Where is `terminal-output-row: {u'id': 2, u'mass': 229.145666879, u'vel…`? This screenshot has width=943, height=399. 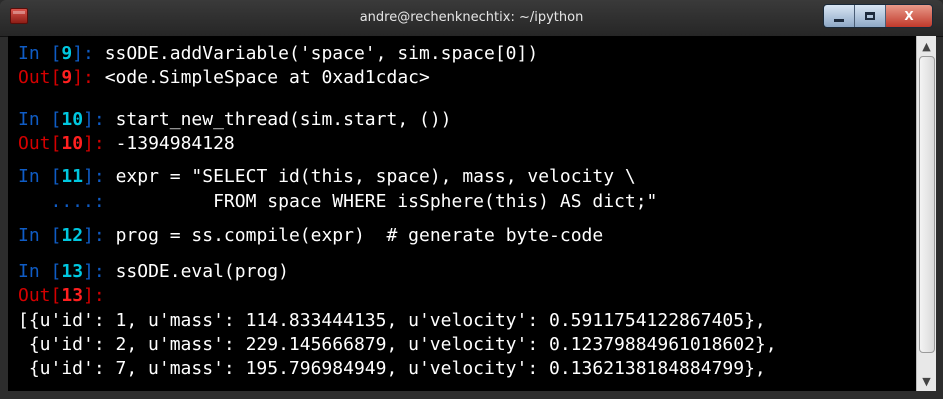
terminal-output-row: {u'id': 2, u'mass': 229.145666879, u'vel… is located at coordinates (397, 344).